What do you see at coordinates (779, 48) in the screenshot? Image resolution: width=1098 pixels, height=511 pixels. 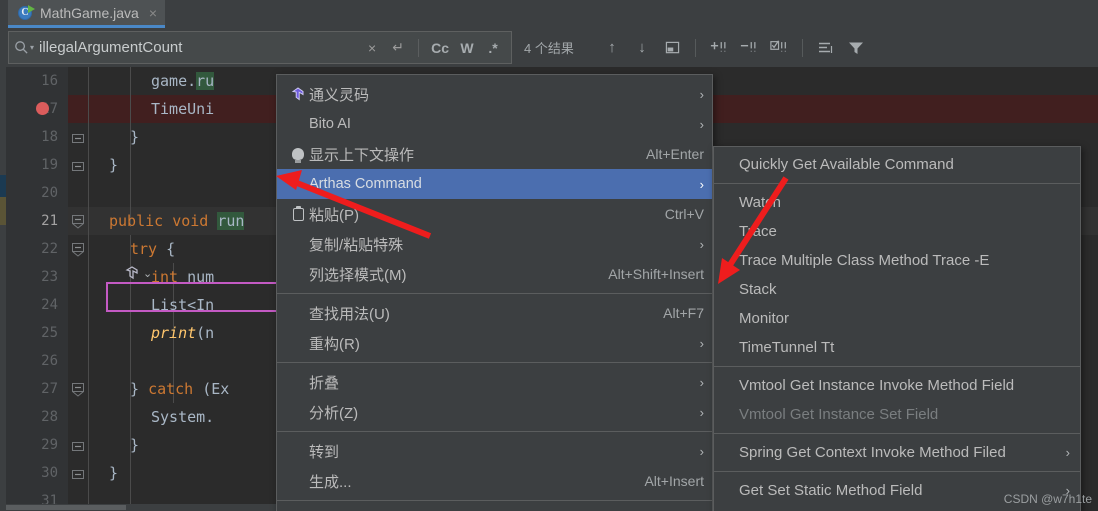 I see `select-all-occurrences-icon` at bounding box center [779, 48].